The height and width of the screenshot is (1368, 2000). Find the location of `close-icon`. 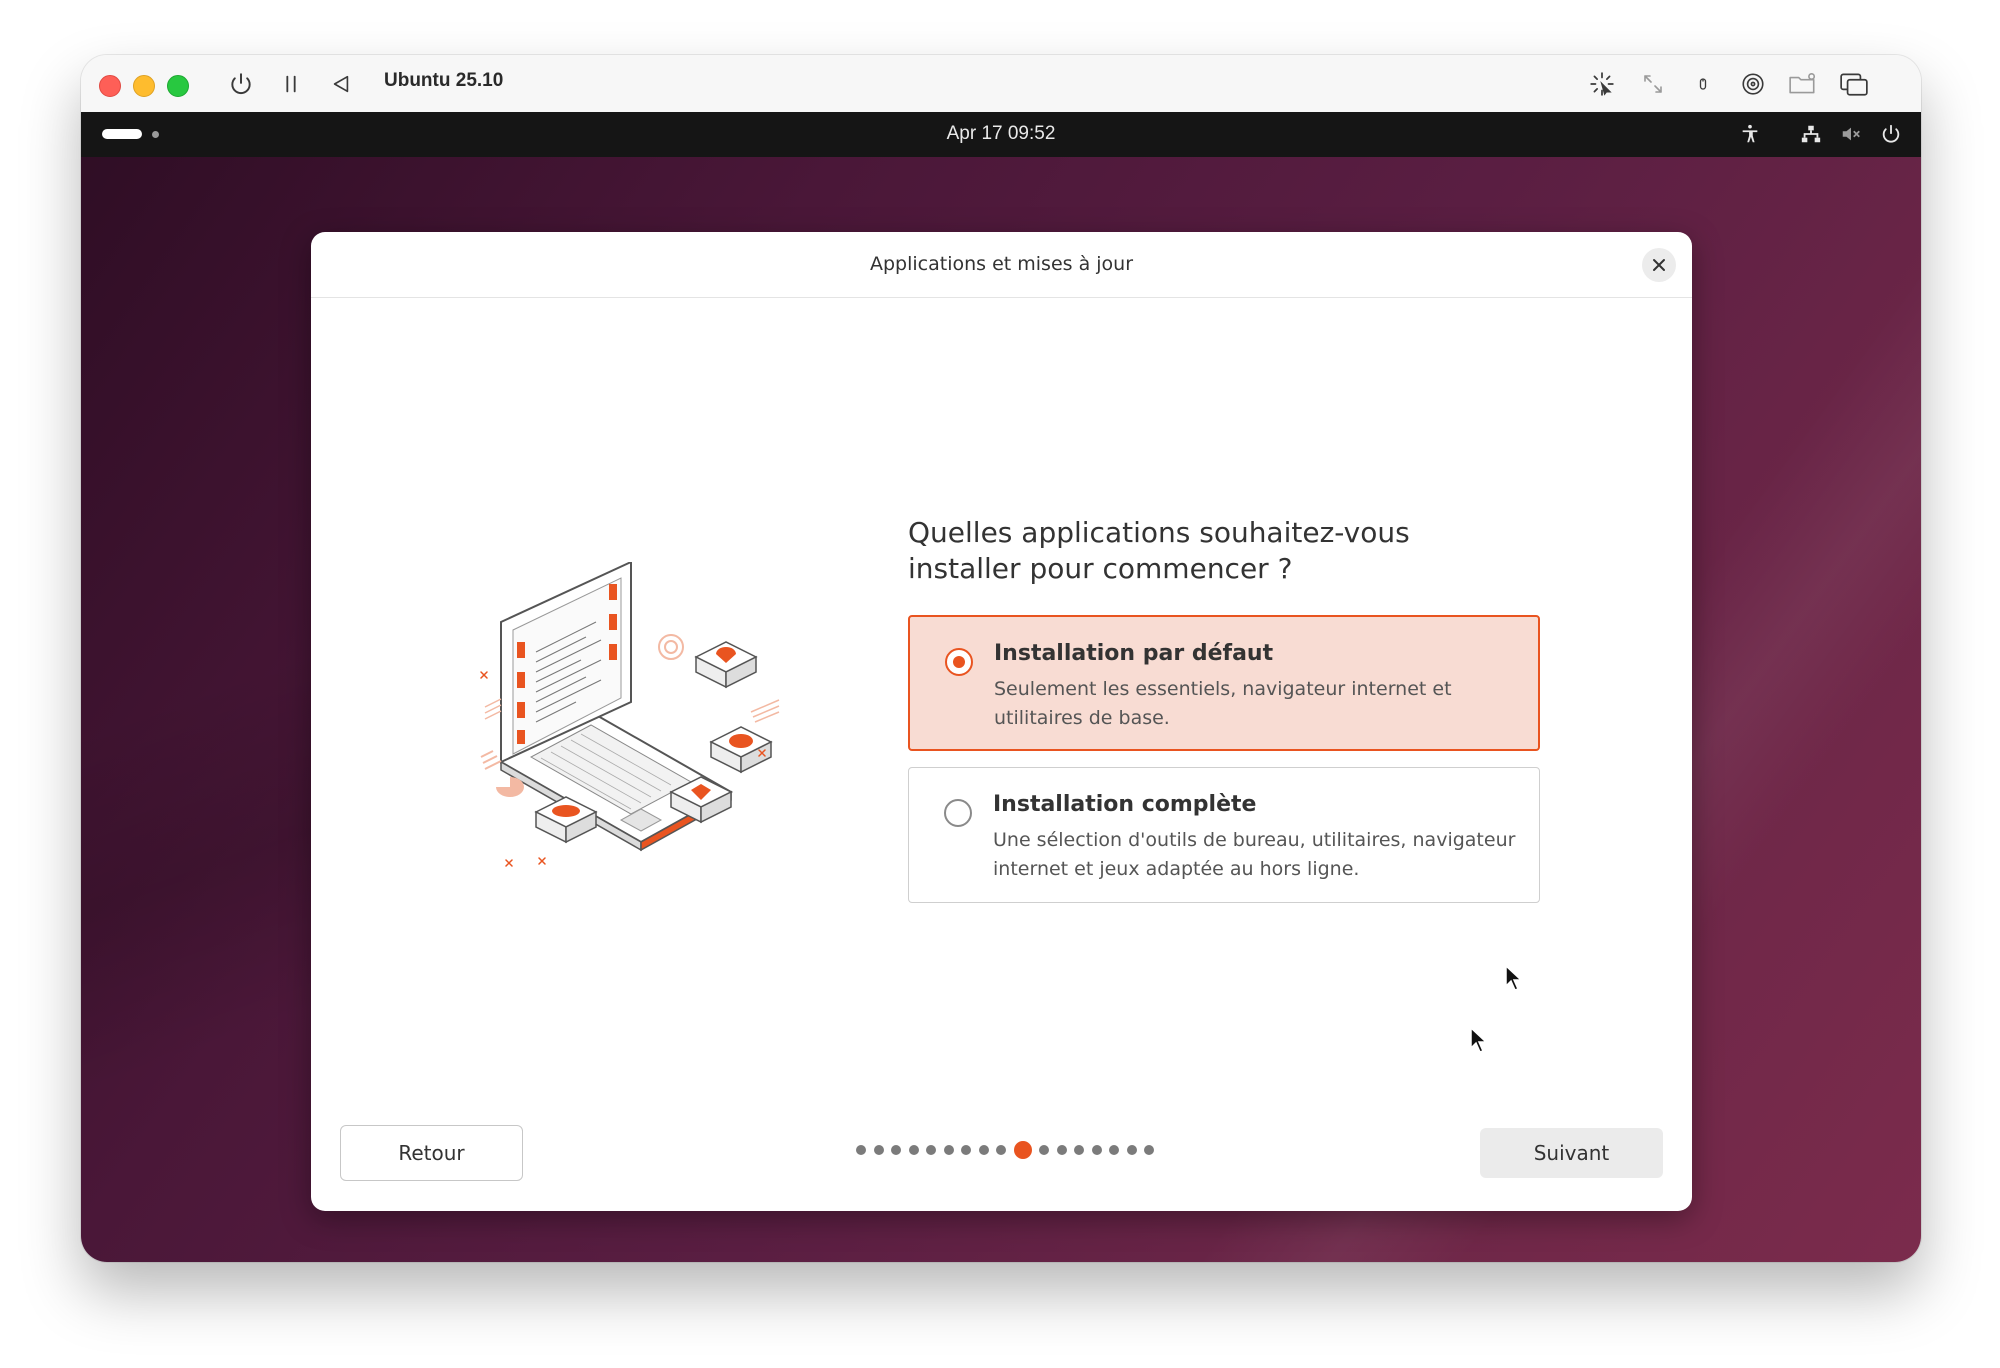

close-icon is located at coordinates (1659, 265).